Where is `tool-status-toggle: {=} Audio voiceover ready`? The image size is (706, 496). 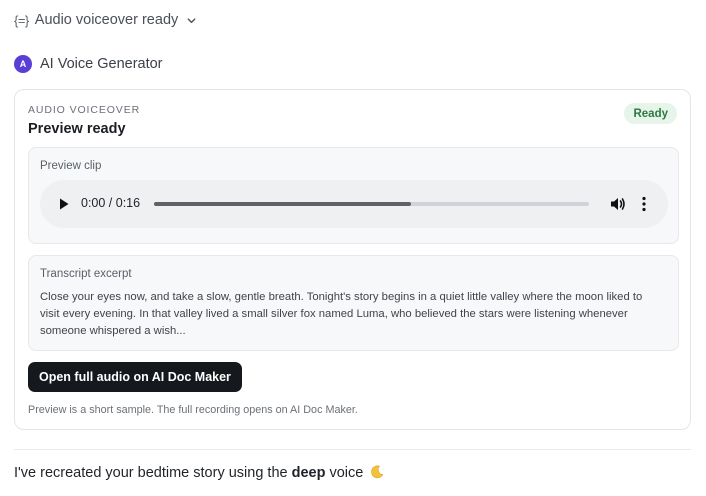
tool-status-toggle: {=} Audio voiceover ready is located at coordinates (105, 20).